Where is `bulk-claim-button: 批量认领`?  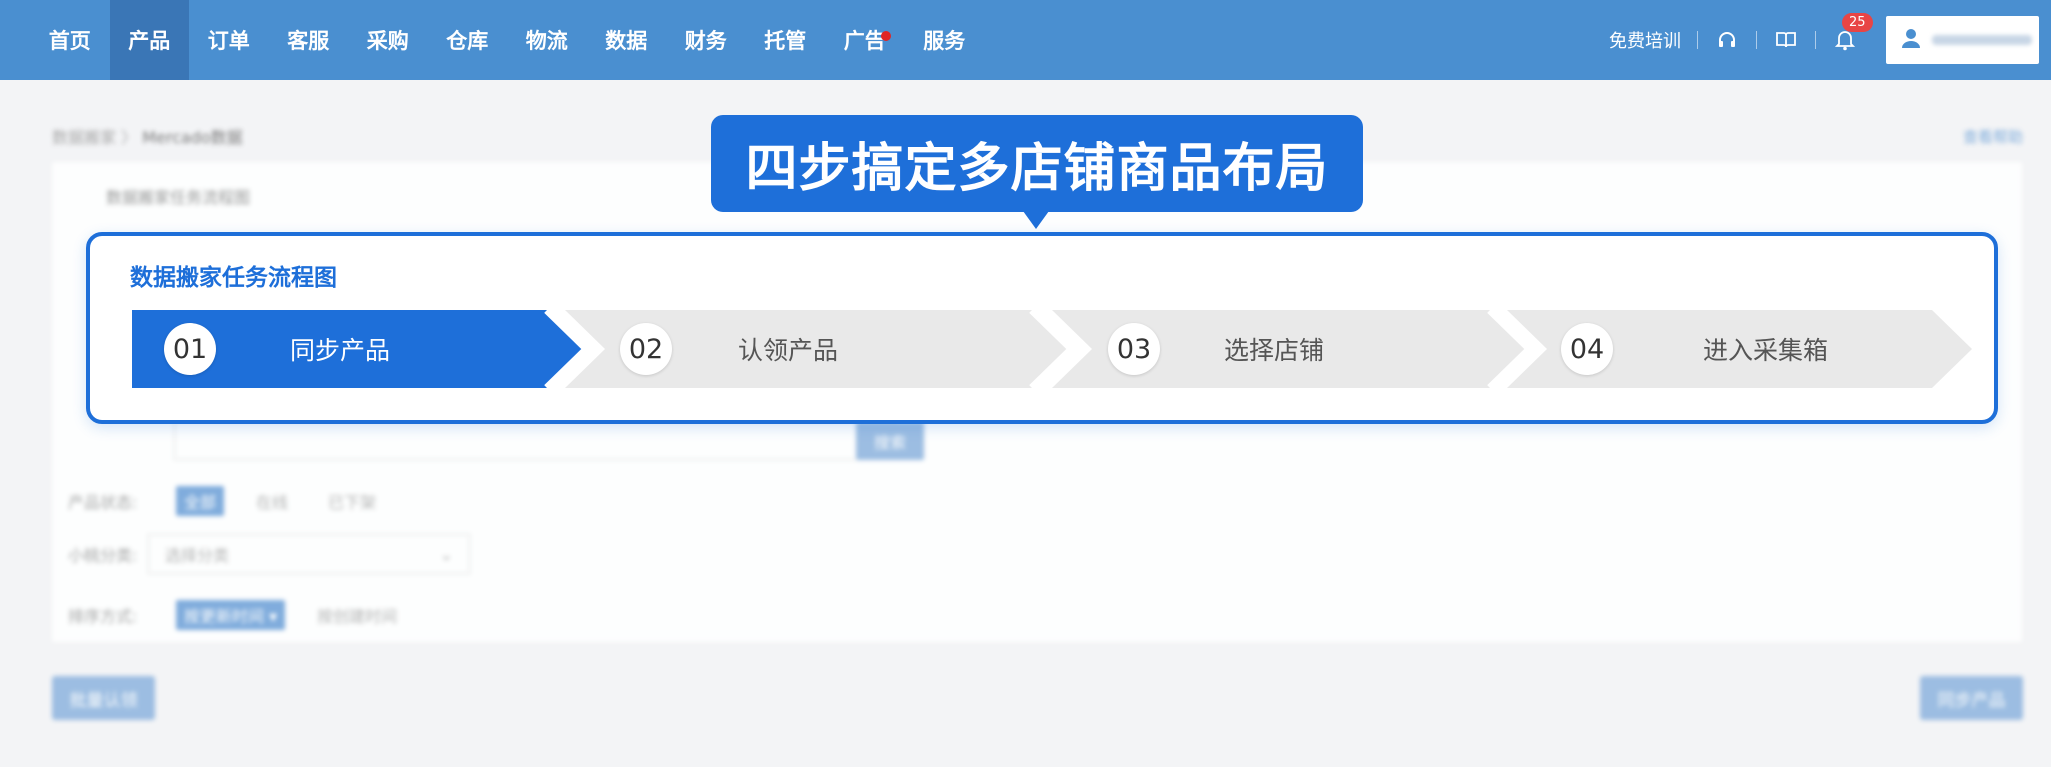 bulk-claim-button: 批量认领 is located at coordinates (103, 698).